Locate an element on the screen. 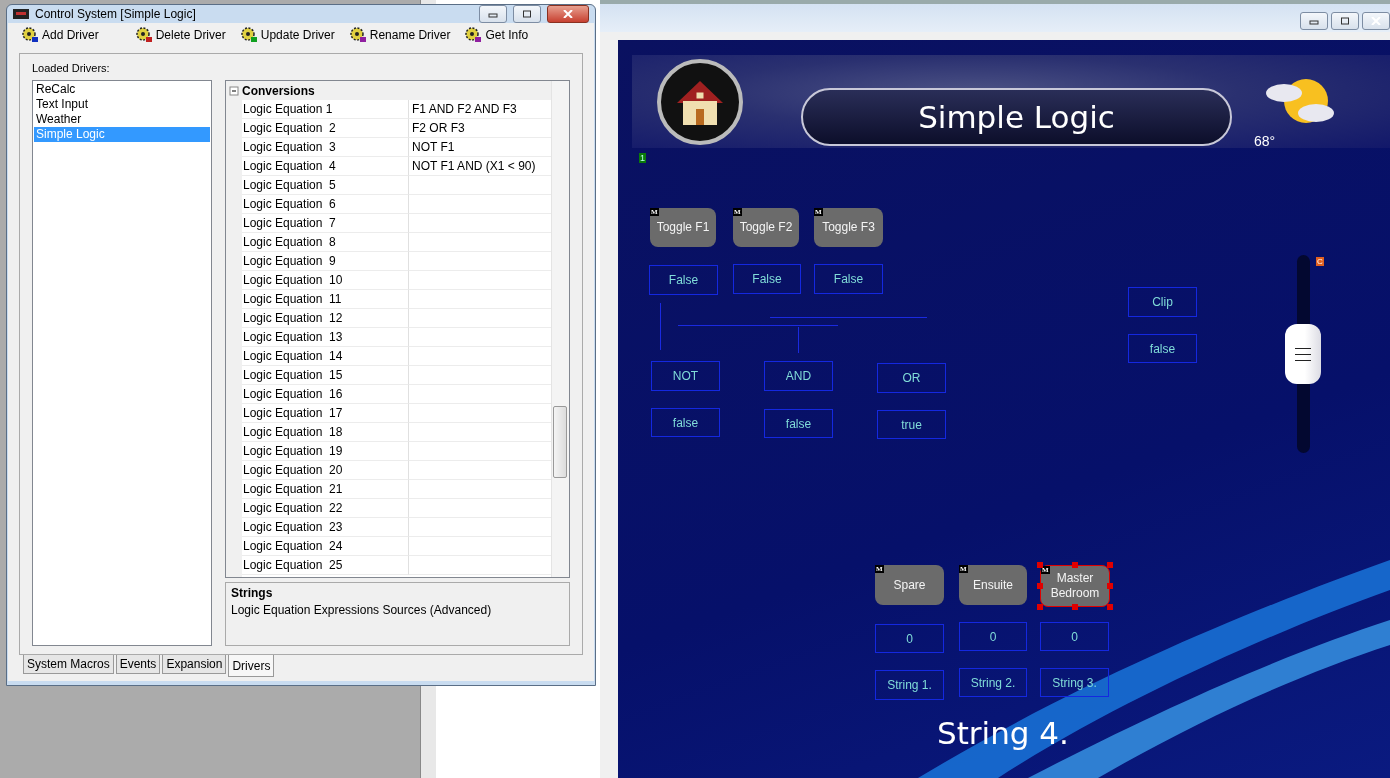  toolbar-button: Update Driver is located at coordinates (287, 35).